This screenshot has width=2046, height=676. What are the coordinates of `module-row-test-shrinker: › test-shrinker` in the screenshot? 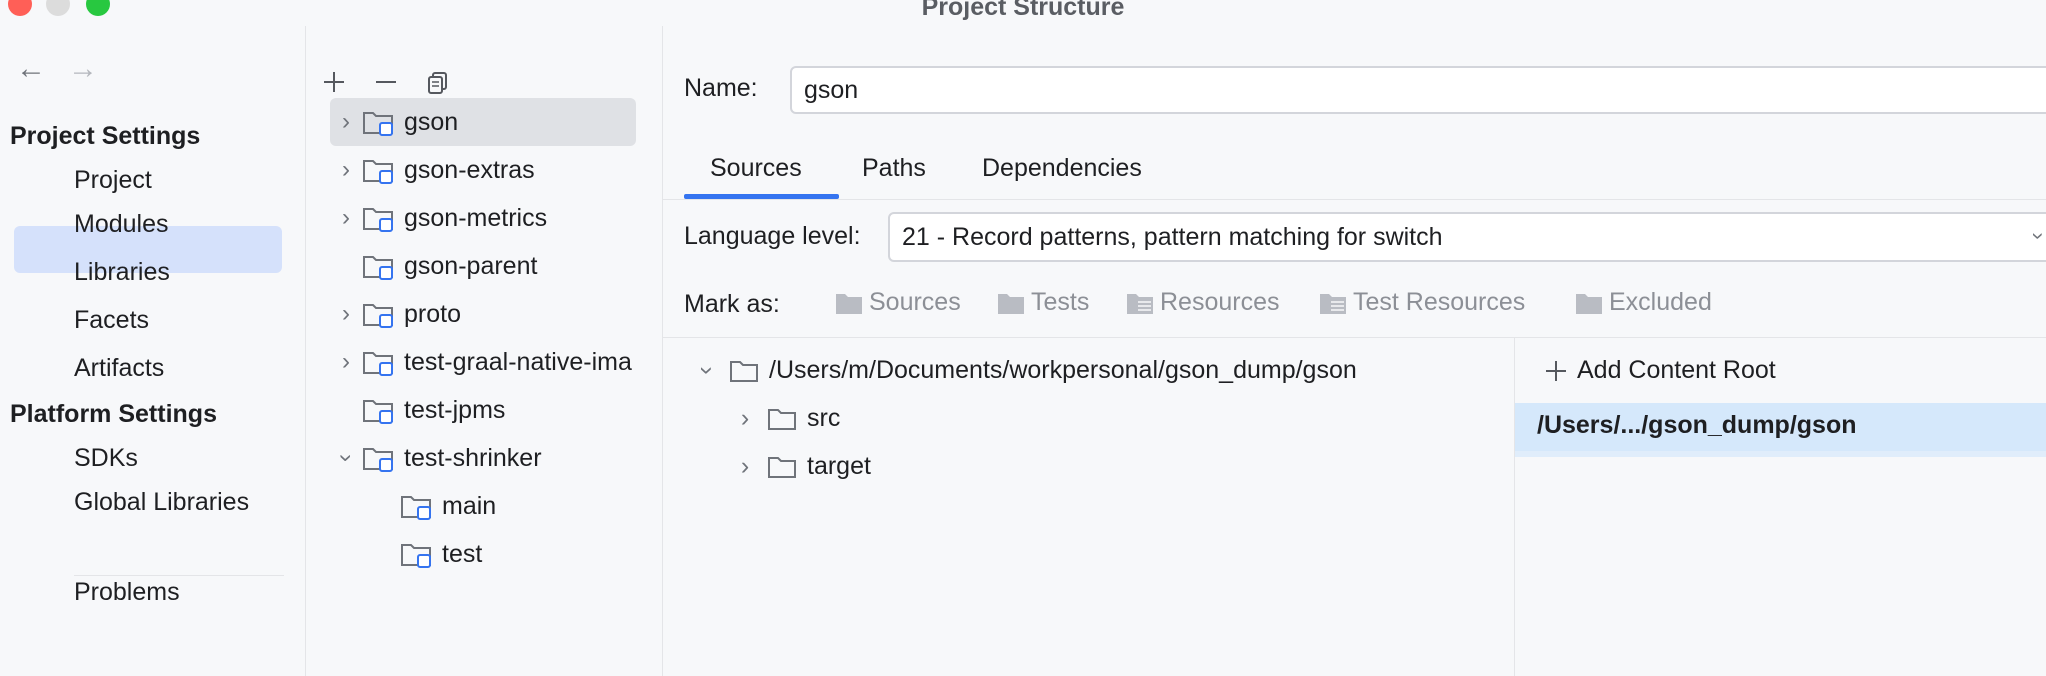 It's located at (436, 458).